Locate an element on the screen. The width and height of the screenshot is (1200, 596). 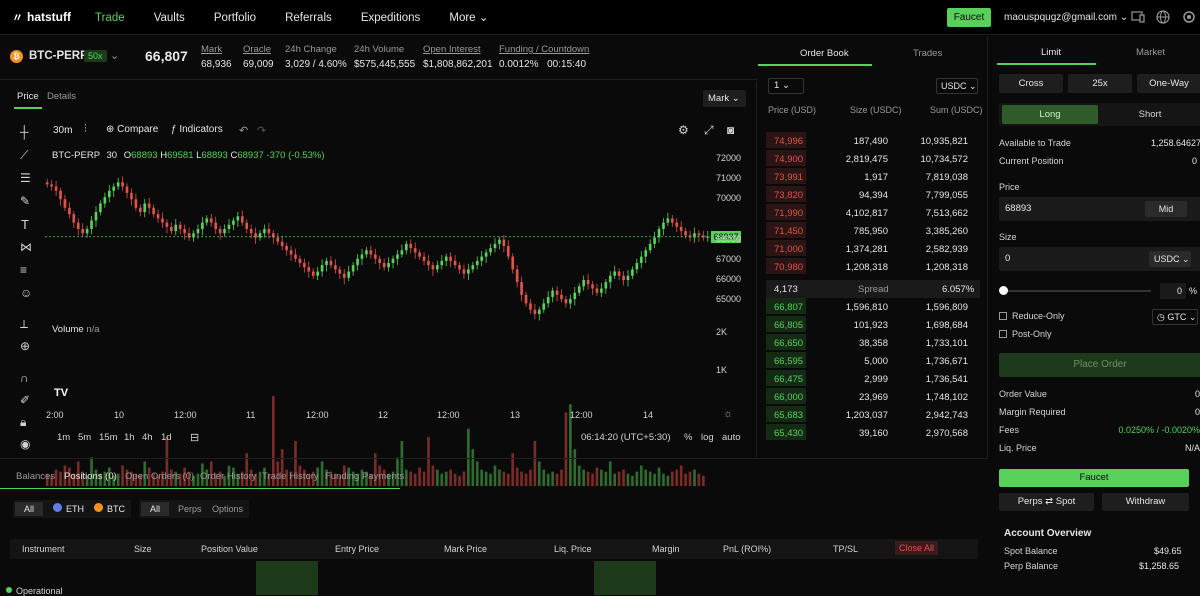
perps-spot-transfer-button: Perps ⇄ Spot is located at coordinates (1046, 502).